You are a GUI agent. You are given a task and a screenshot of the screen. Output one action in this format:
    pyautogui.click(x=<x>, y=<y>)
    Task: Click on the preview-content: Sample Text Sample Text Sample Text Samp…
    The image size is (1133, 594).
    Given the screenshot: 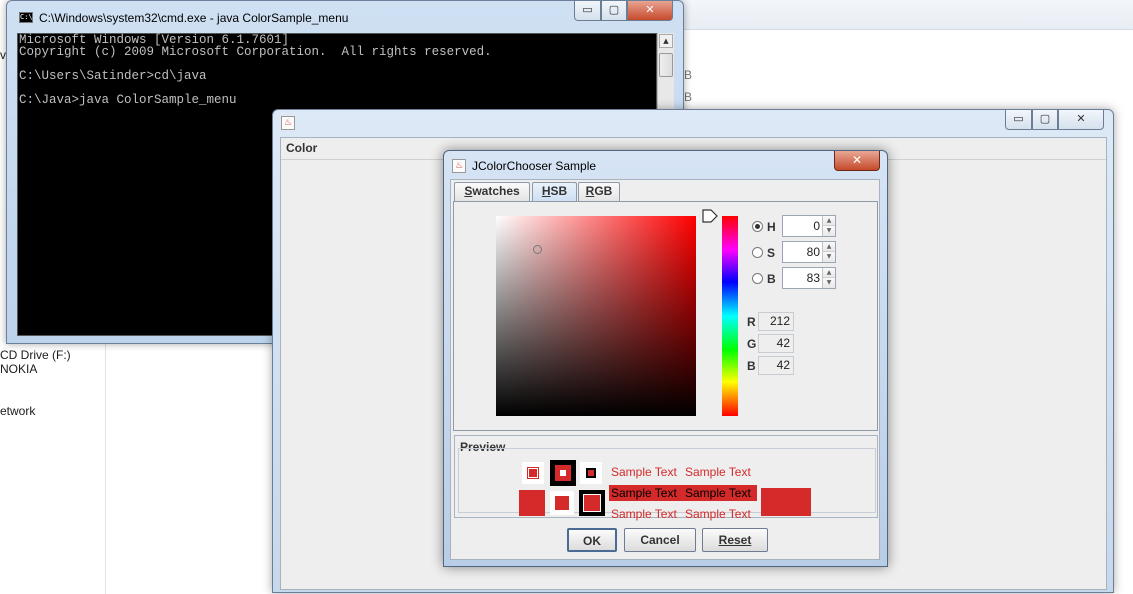 What is the action you would take?
    pyautogui.click(x=667, y=484)
    